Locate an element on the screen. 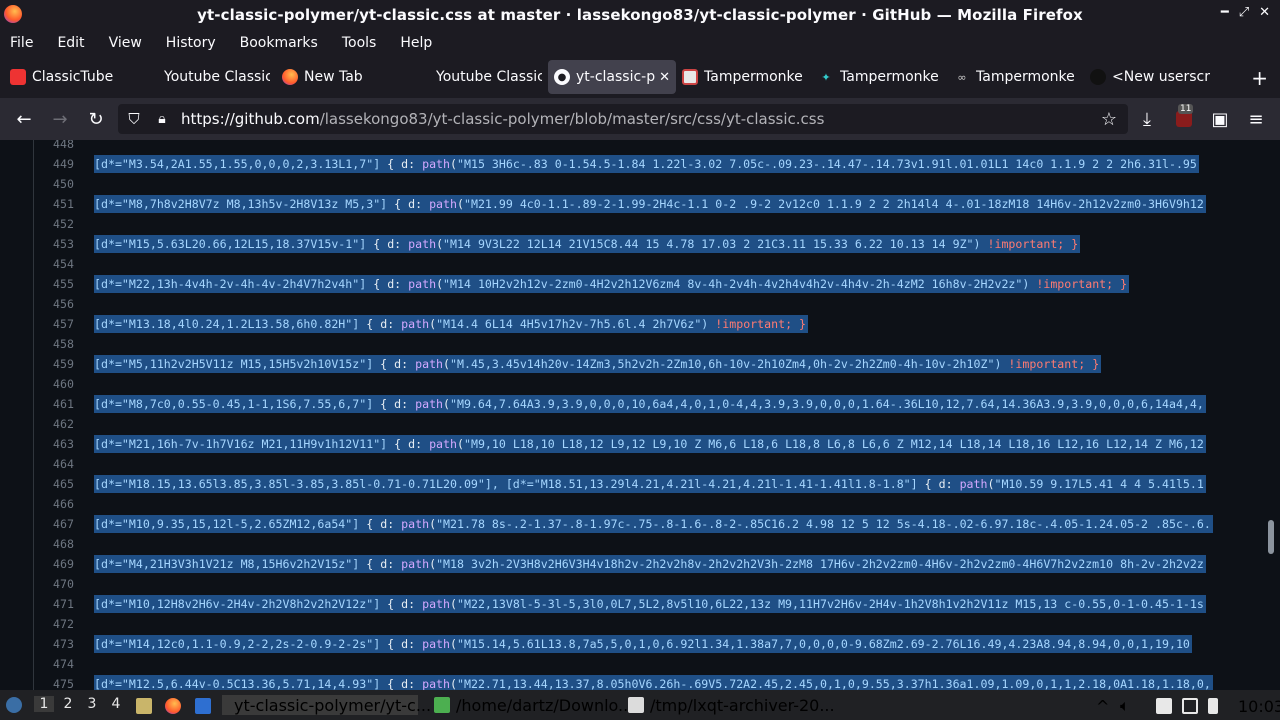  line-number: 449 is located at coordinates (54, 164).